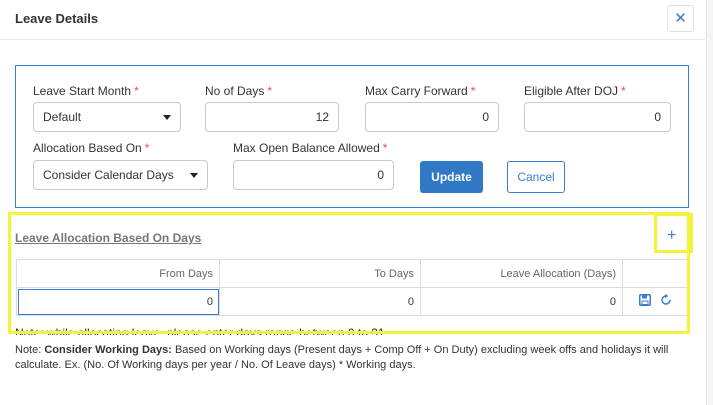 Image resolution: width=713 pixels, height=405 pixels. What do you see at coordinates (536, 177) in the screenshot?
I see `cancel-button: Cancel` at bounding box center [536, 177].